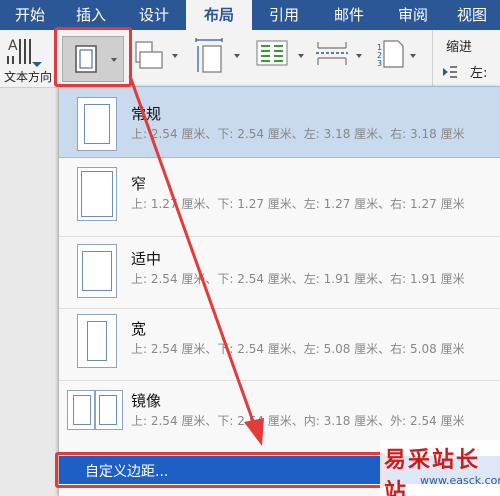 The width and height of the screenshot is (500, 496). What do you see at coordinates (332, 53) in the screenshot?
I see `breaks-icon` at bounding box center [332, 53].